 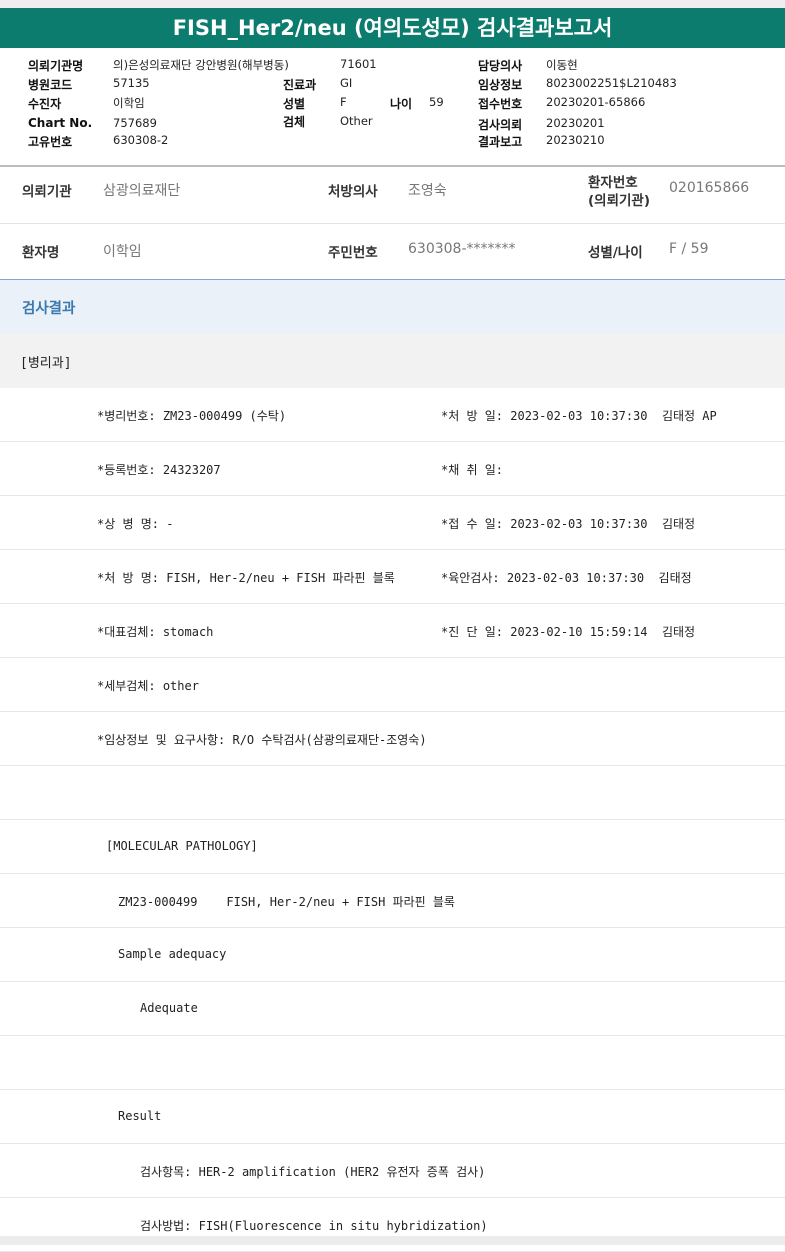 I want to click on result-line: Result, so click(x=392, y=1117).